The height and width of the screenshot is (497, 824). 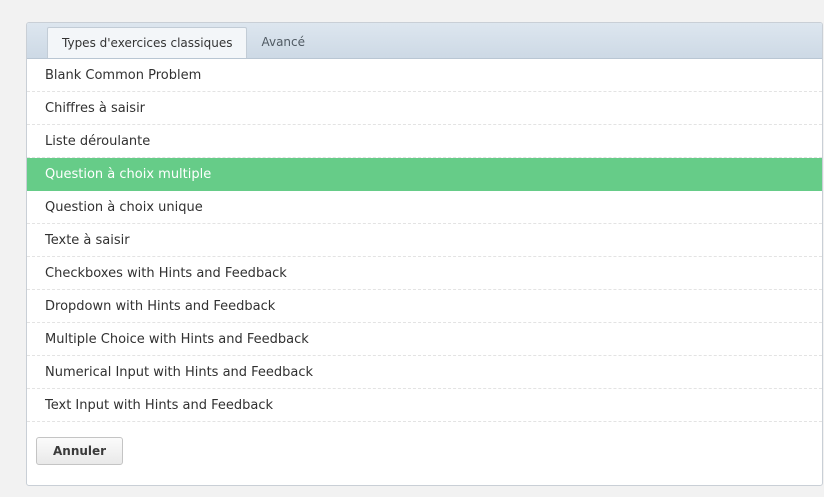 What do you see at coordinates (424, 273) in the screenshot?
I see `list-item-checkboxes-hints-feedback: Checkboxes with Hints and Feedback` at bounding box center [424, 273].